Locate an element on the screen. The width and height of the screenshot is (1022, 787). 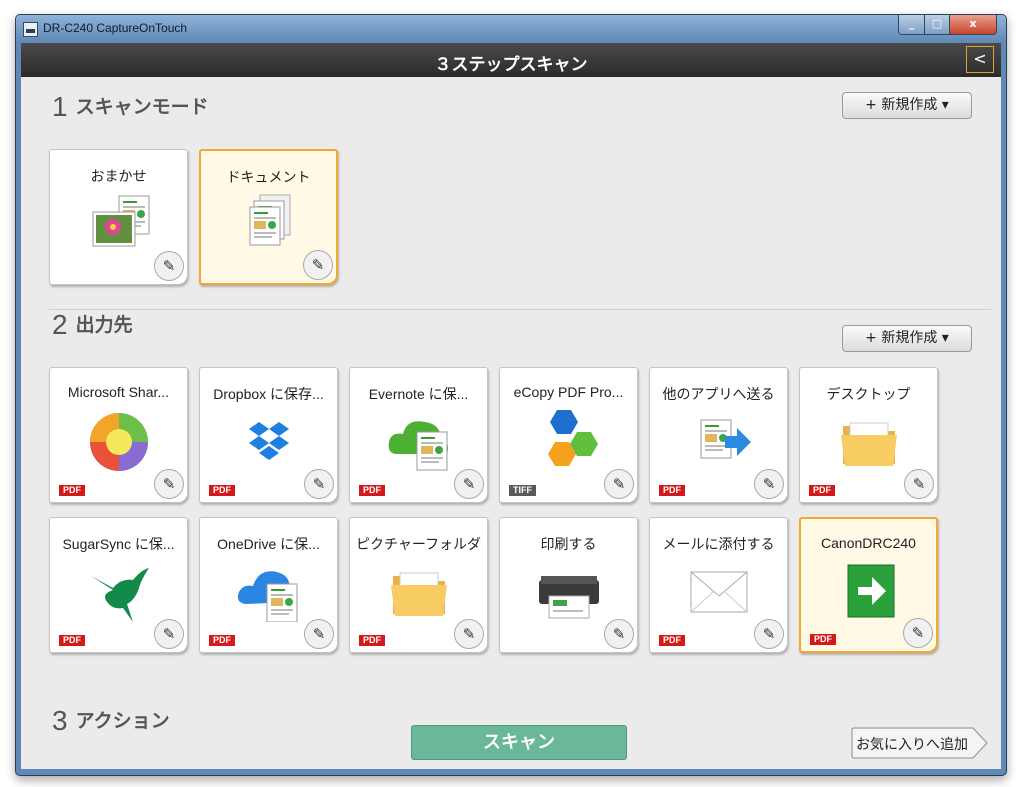
card-mail-envelope: メールに添付する PDF ✎ is located at coordinates (718, 585).